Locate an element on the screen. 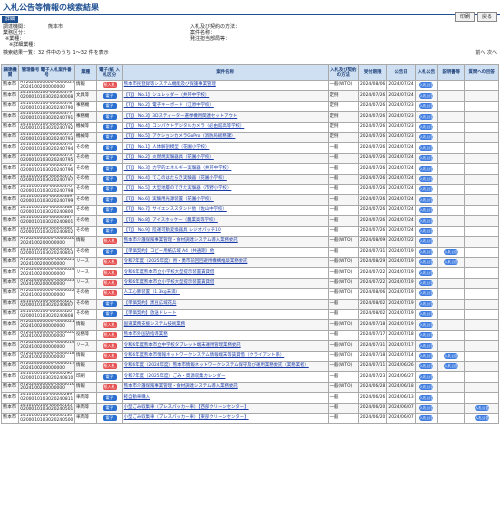  case-name-link: 【単価契約】黒豆広域花兵 is located at coordinates (150, 303).